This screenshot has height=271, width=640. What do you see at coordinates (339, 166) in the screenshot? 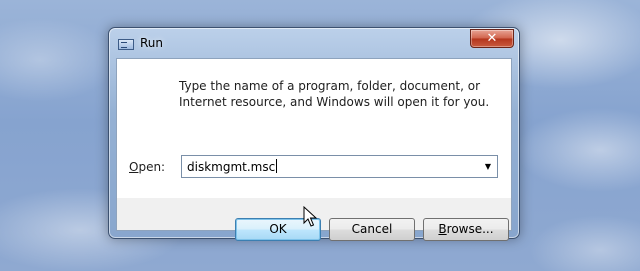
I see `open-combobox: diskmgmt.msc ▼` at bounding box center [339, 166].